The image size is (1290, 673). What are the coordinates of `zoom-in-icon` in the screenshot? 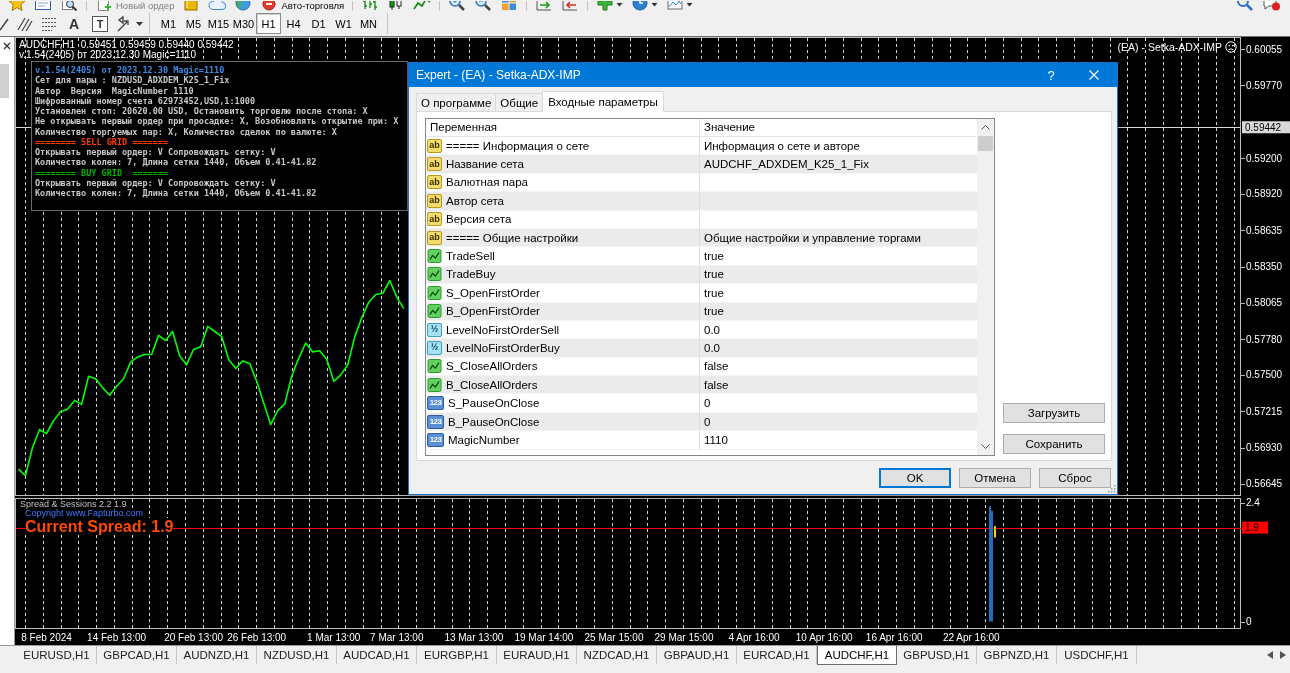 It's located at (457, 6).